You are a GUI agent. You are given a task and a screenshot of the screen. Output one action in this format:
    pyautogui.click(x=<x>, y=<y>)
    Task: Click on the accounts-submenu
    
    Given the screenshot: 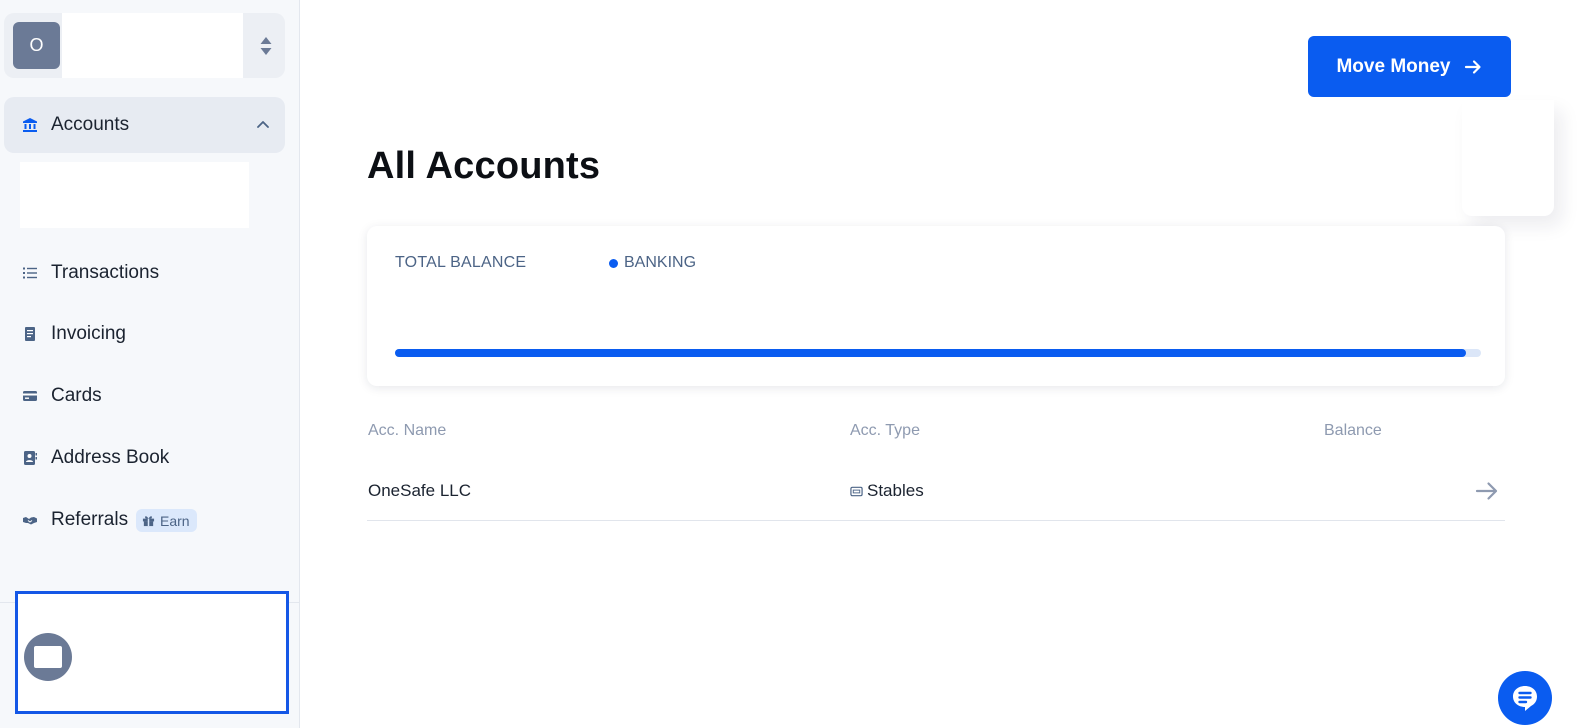 What is the action you would take?
    pyautogui.click(x=134, y=195)
    